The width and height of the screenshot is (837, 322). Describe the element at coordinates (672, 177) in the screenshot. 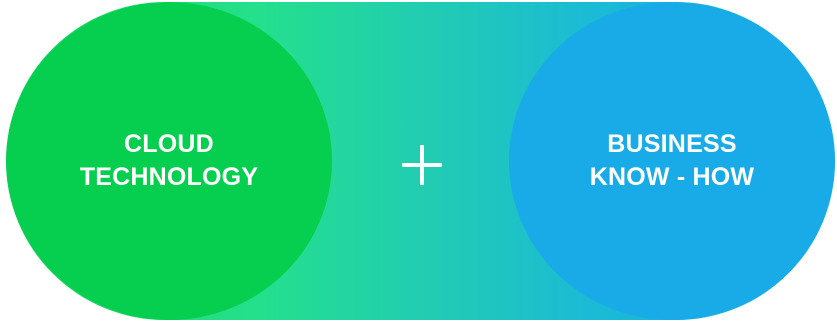

I see `business-know-how-line-2: KNOW - HOW` at that location.